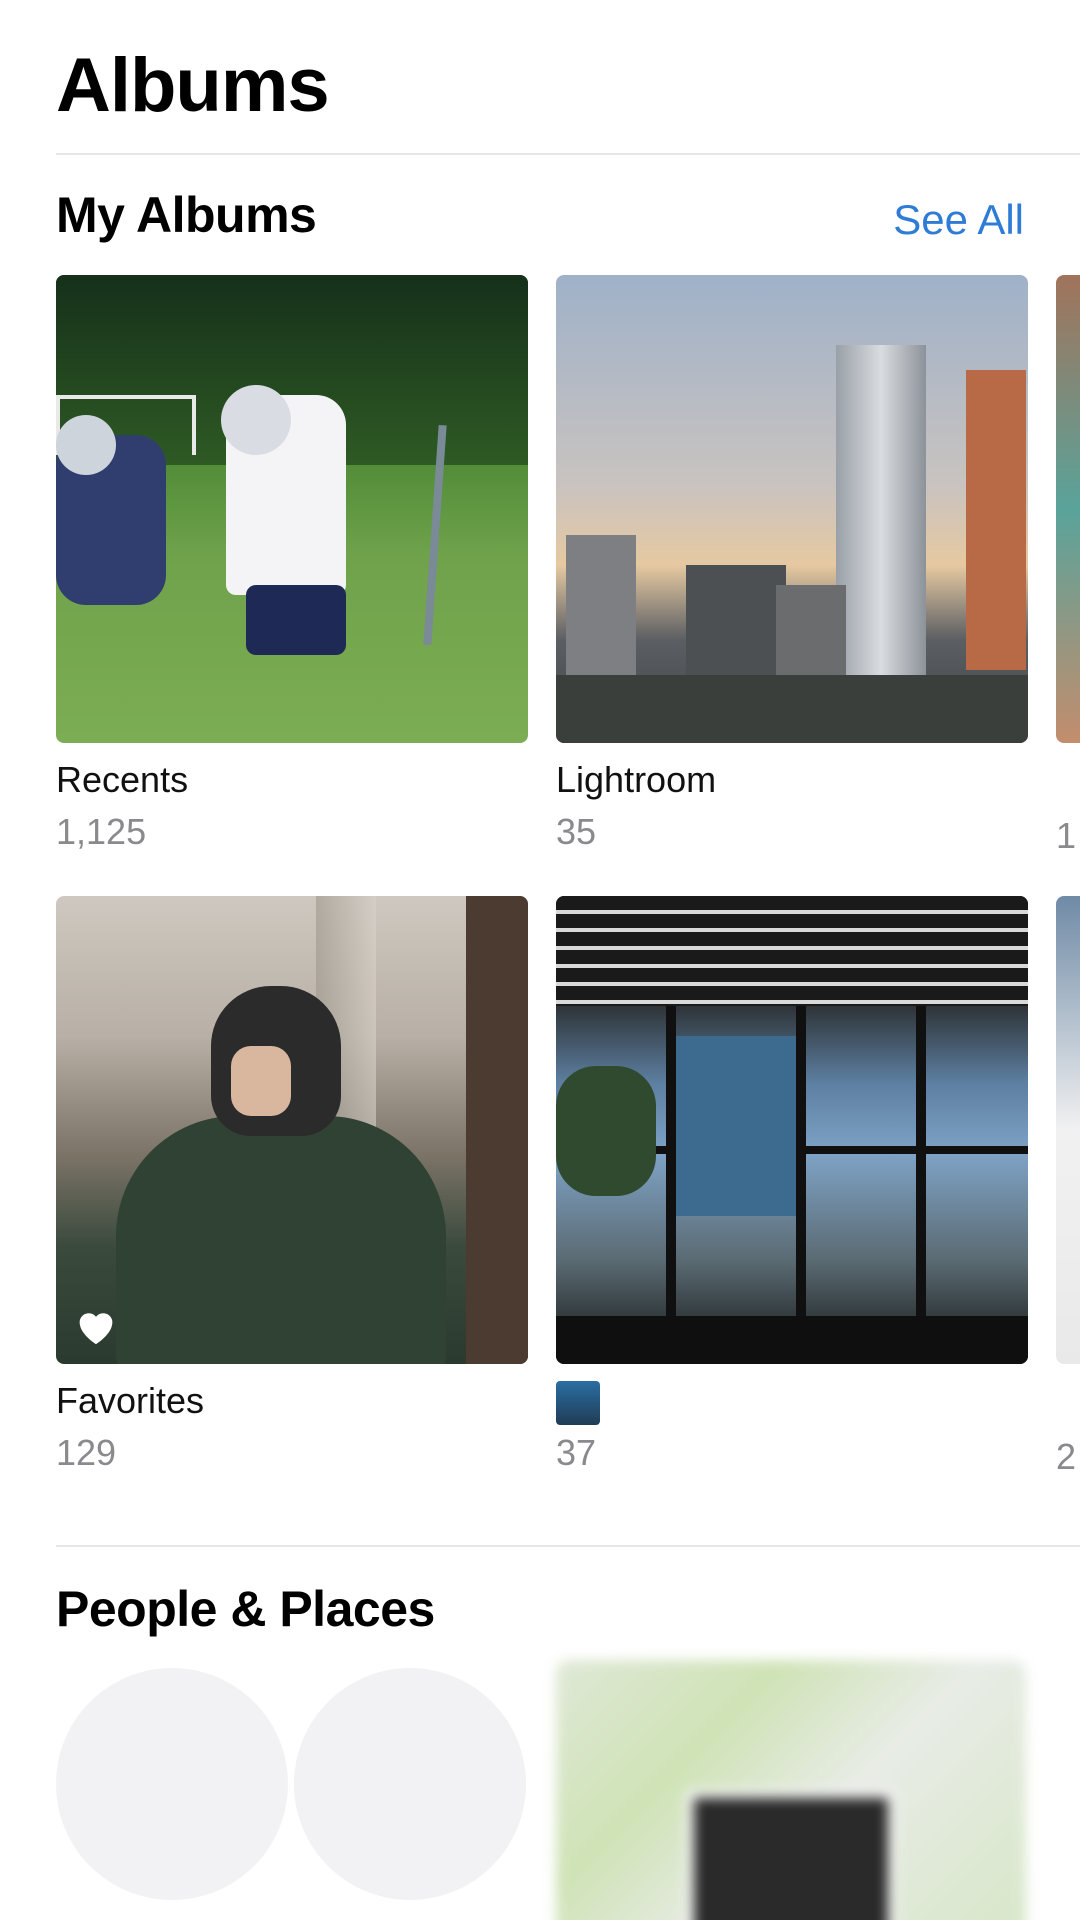  What do you see at coordinates (578, 1403) in the screenshot?
I see `album-thumbnail-icon` at bounding box center [578, 1403].